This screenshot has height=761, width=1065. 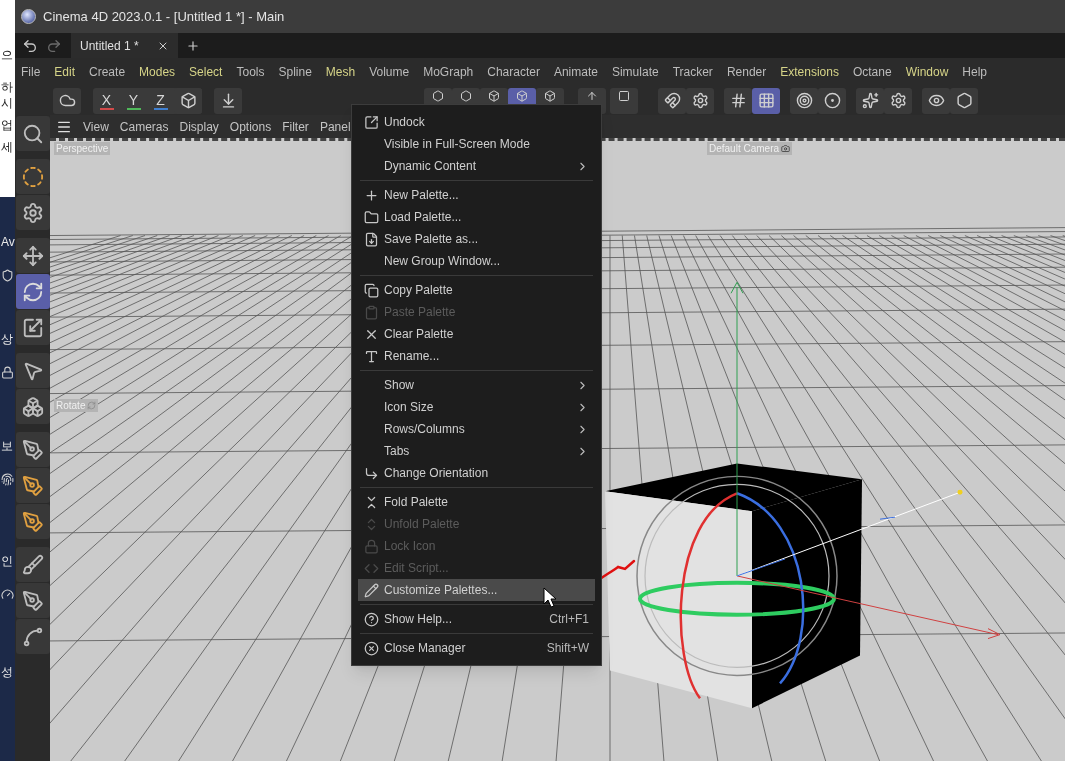 What do you see at coordinates (430, 166) in the screenshot?
I see `menu-item-label: Dynamic Content` at bounding box center [430, 166].